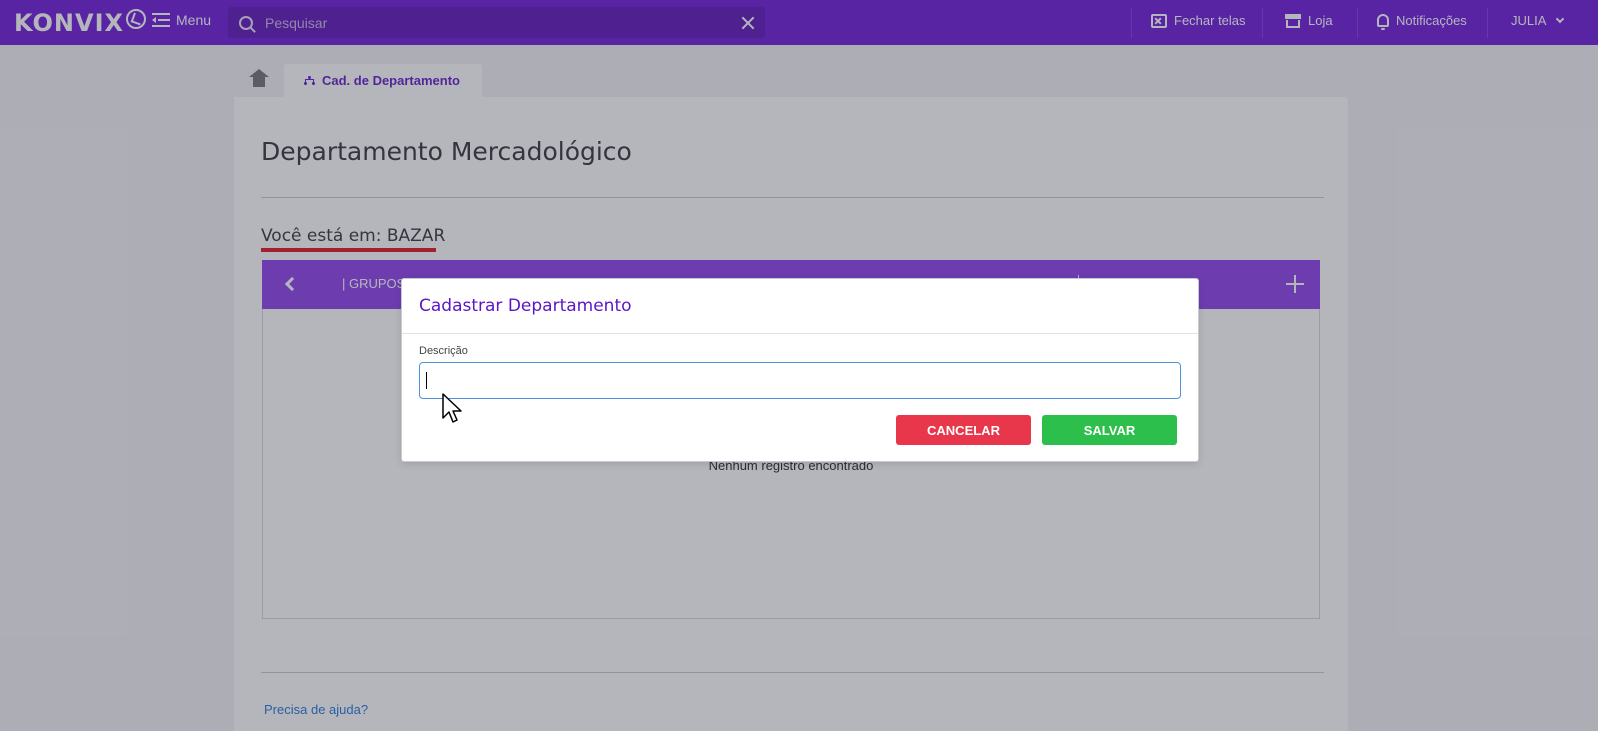 Image resolution: width=1598 pixels, height=731 pixels. Describe the element at coordinates (1109, 430) in the screenshot. I see `save-button: SALVAR` at that location.